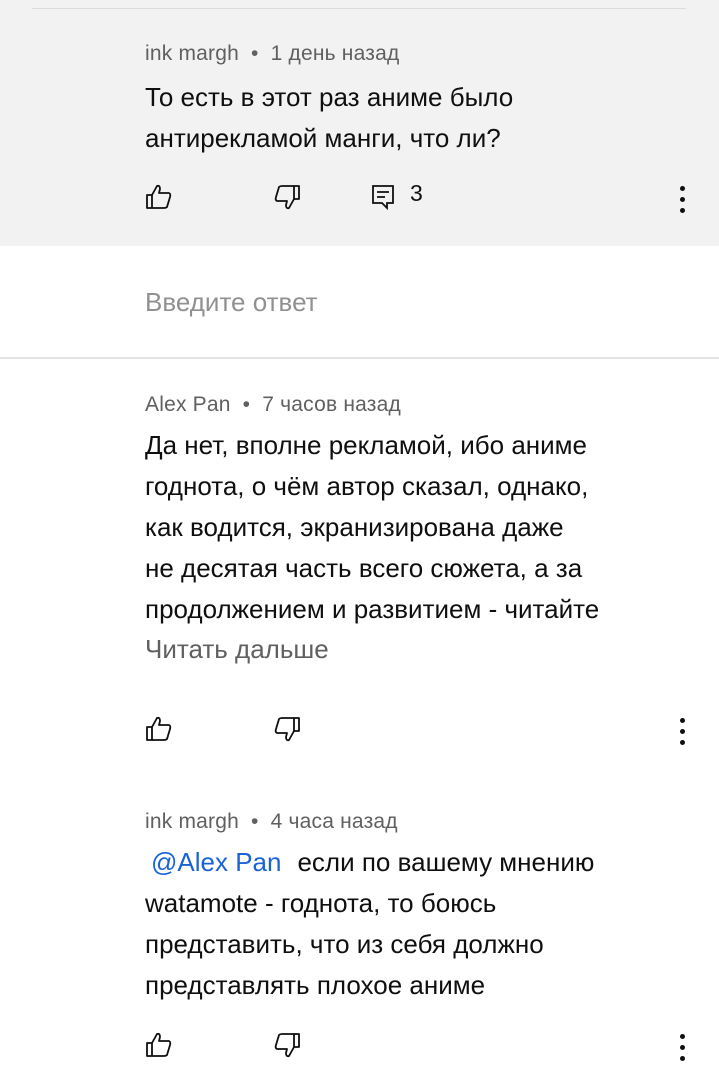 The image size is (719, 1080). I want to click on comment-meta: Alex Pan • 7 часов назад, so click(273, 405).